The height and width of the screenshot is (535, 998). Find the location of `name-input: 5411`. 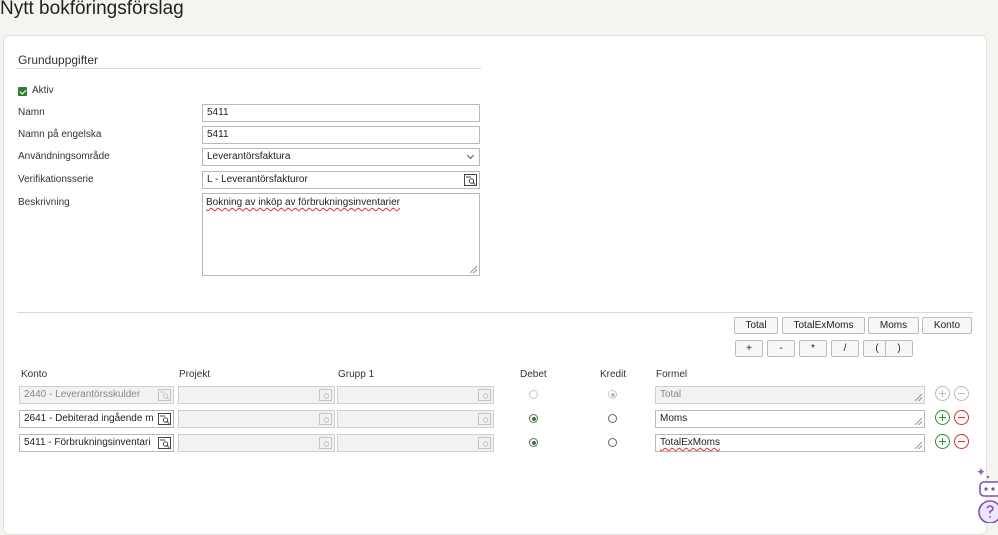

name-input: 5411 is located at coordinates (341, 113).